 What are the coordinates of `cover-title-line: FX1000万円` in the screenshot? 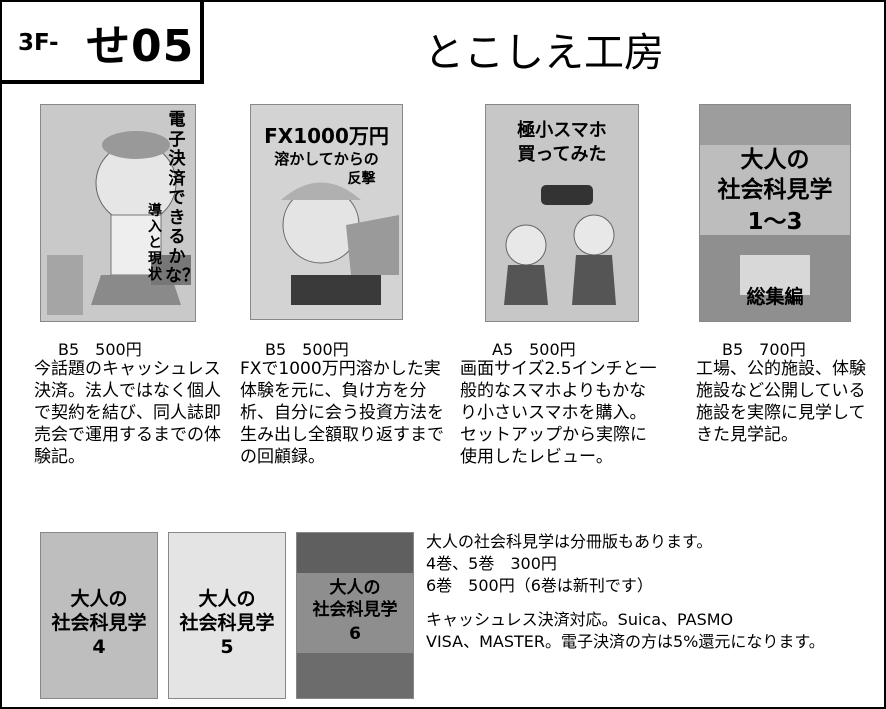 It's located at (326, 136).